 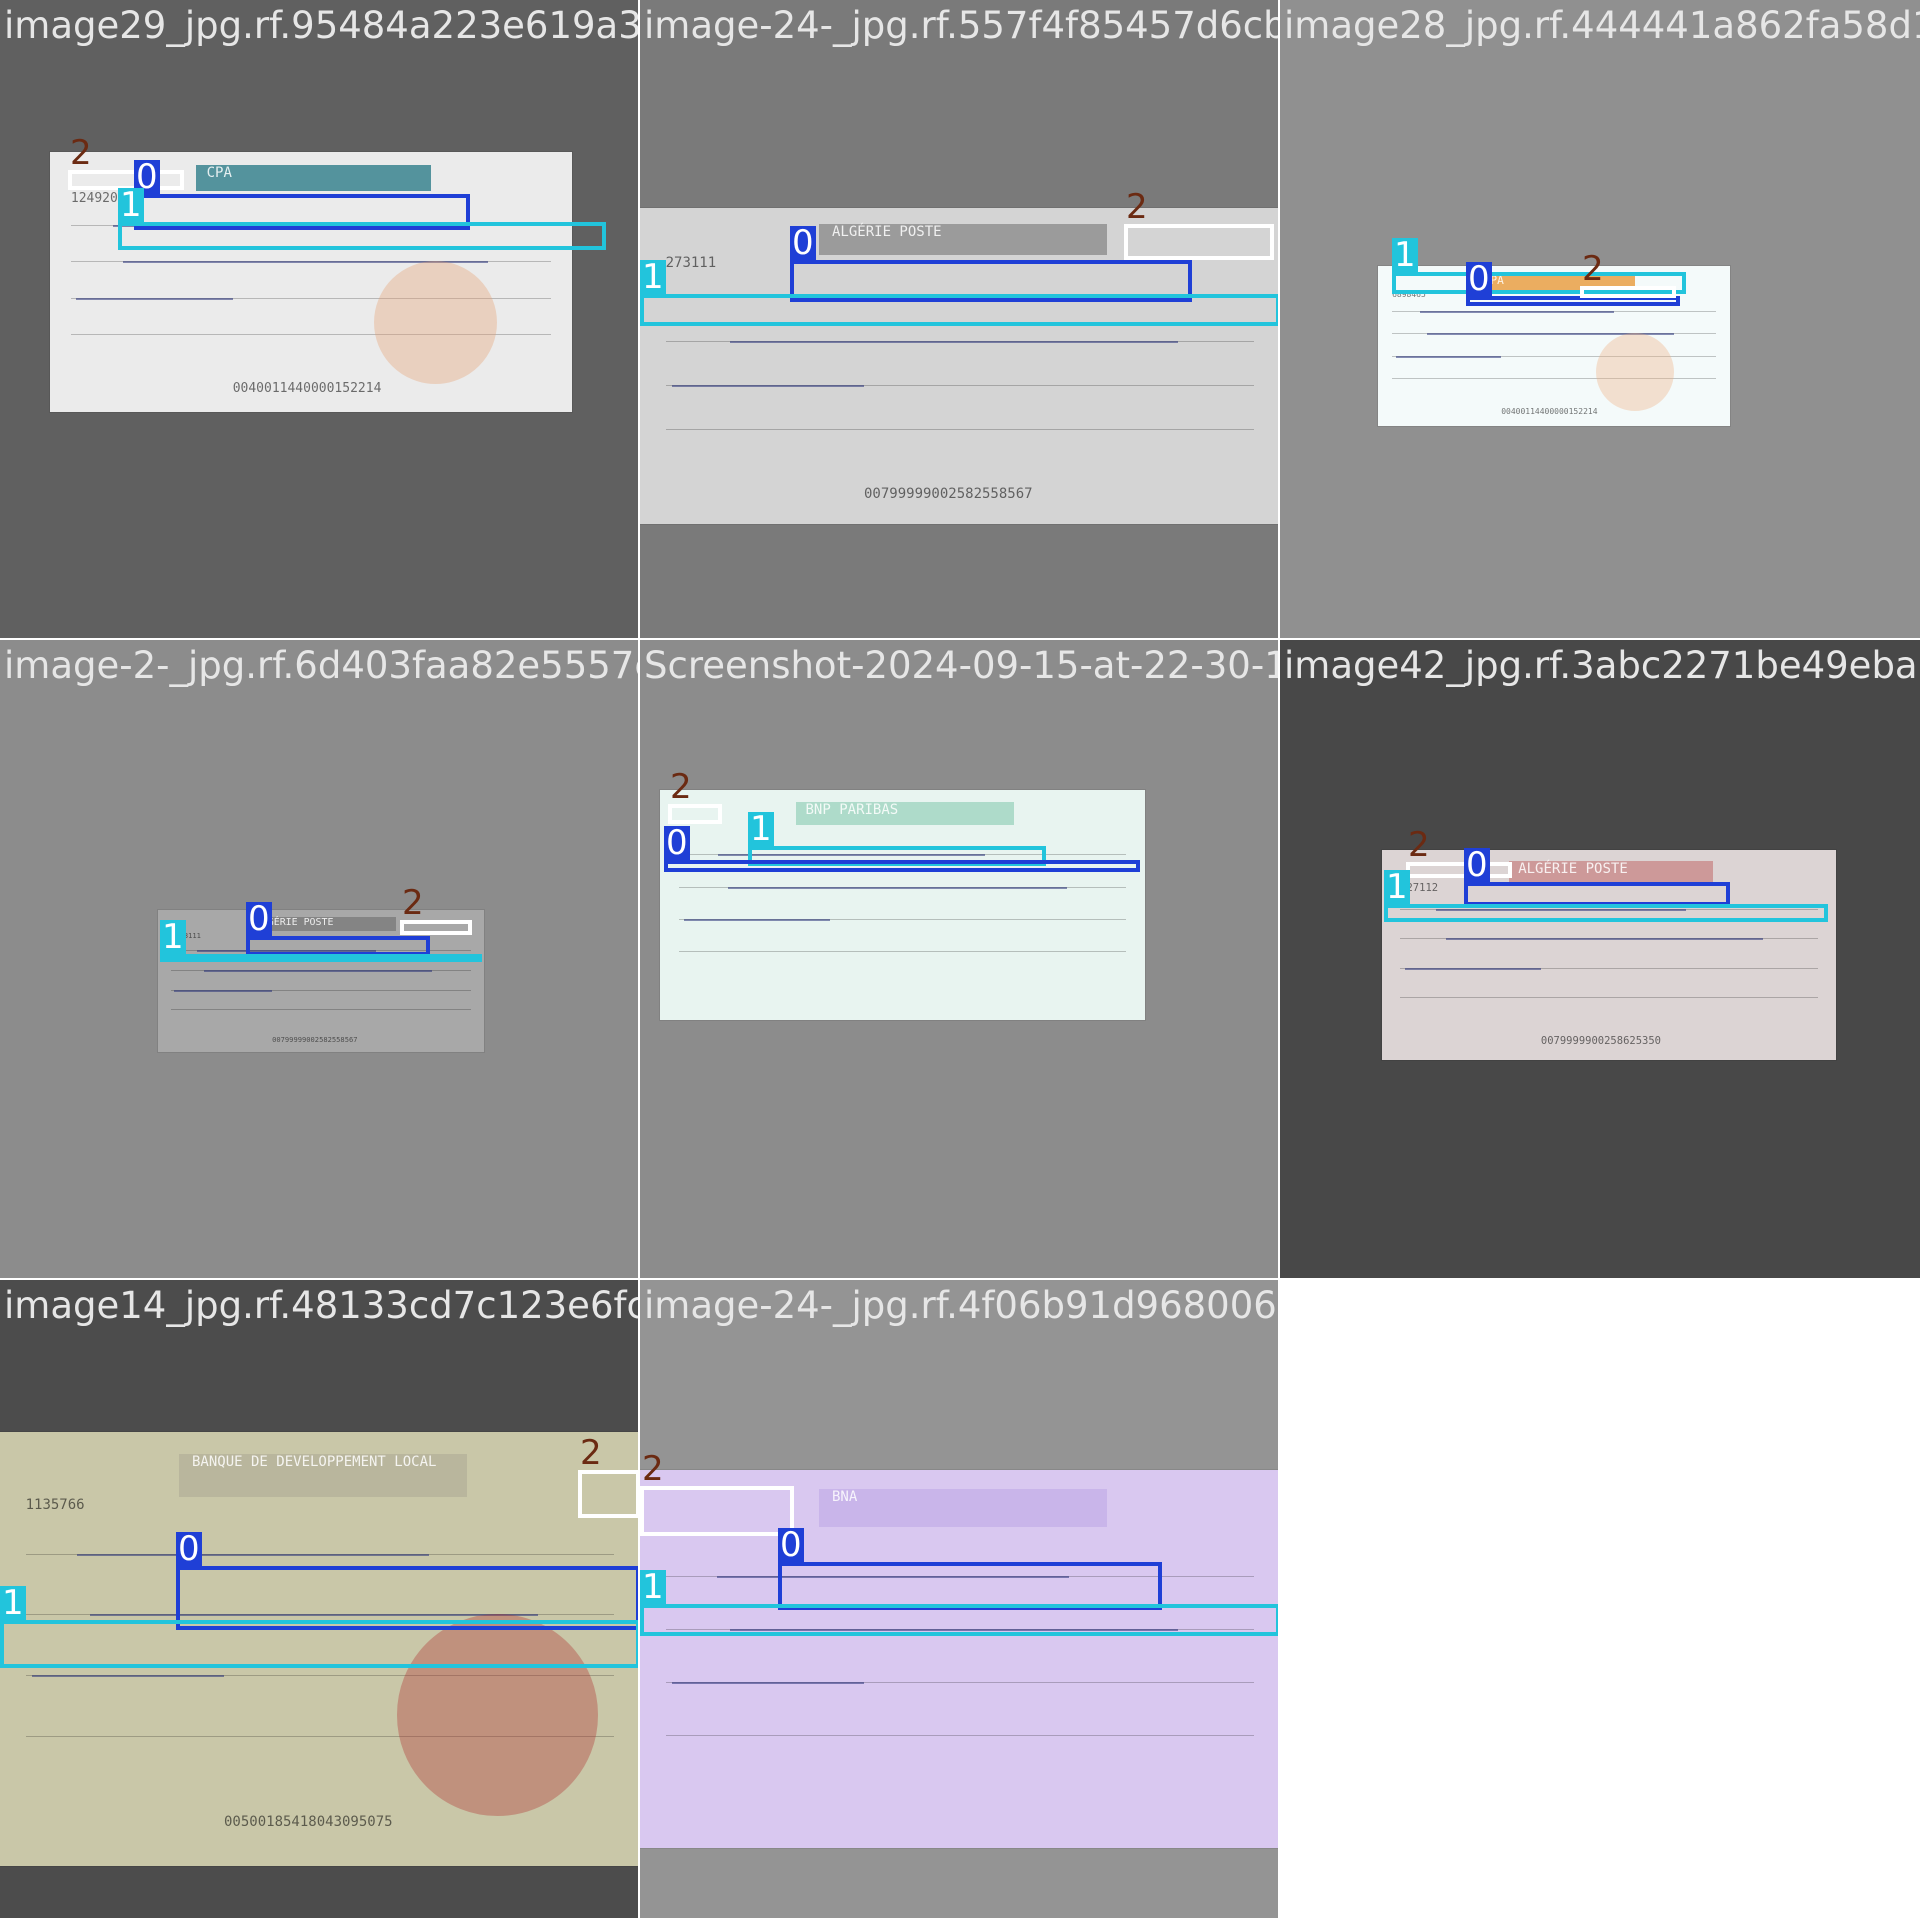 I want to click on cheque-bank-name: BNP PARIBAS, so click(x=852, y=809).